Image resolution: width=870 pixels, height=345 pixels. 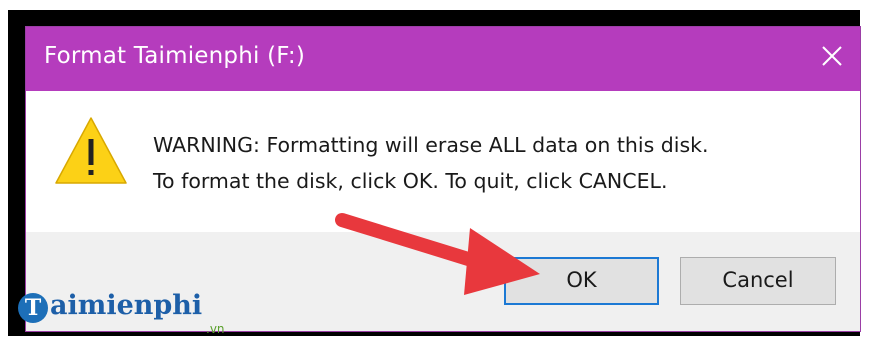 What do you see at coordinates (126, 305) in the screenshot?
I see `watermark-brand: aimienphi` at bounding box center [126, 305].